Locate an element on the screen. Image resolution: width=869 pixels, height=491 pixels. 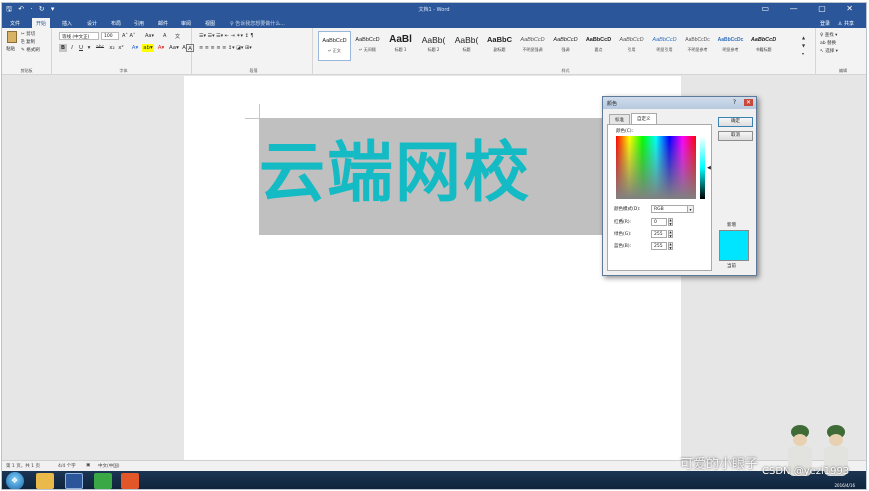
paste-icon is located at coordinates (12, 37).